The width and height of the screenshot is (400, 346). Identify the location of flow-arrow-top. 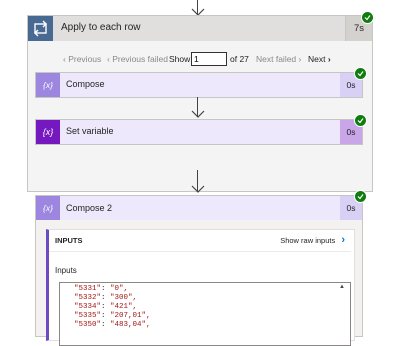
(198, 8).